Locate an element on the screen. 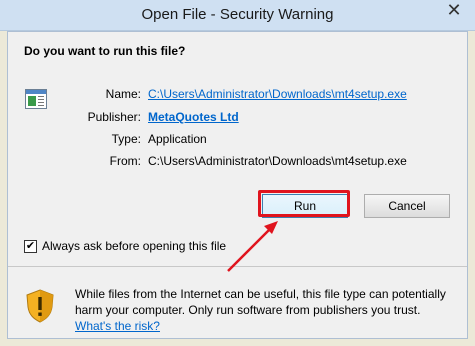 The width and height of the screenshot is (475, 346). always-ask-checkbox: ✔ is located at coordinates (30, 246).